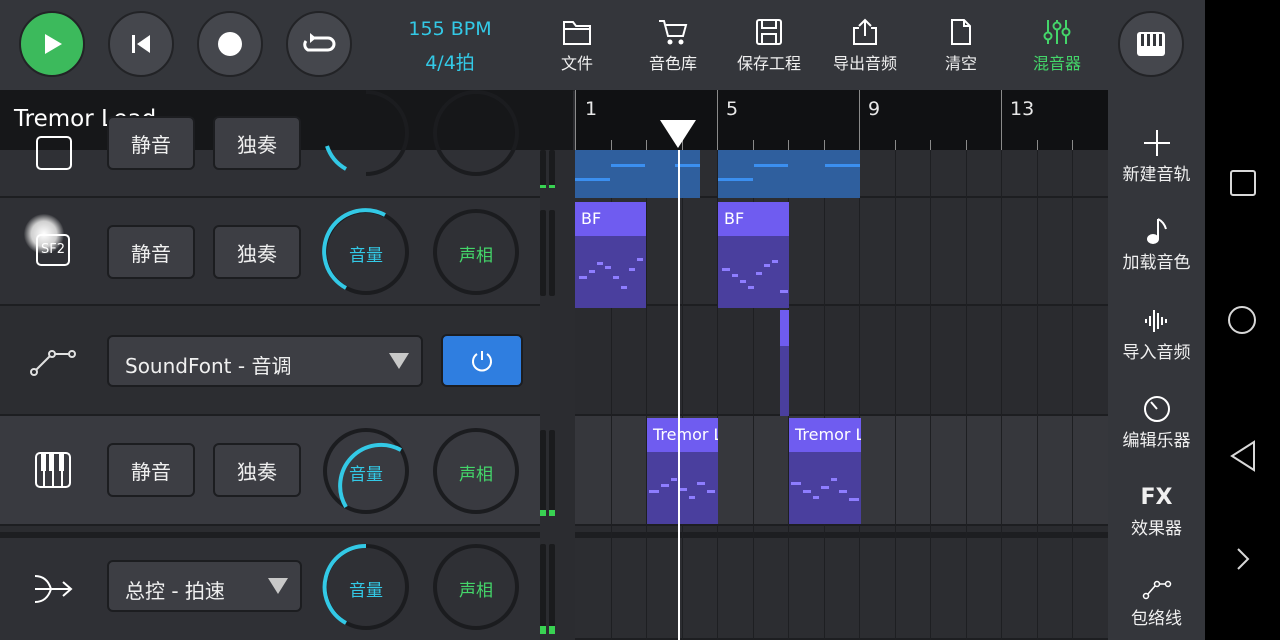 The image size is (1280, 640). What do you see at coordinates (319, 44) in the screenshot?
I see `loop-button` at bounding box center [319, 44].